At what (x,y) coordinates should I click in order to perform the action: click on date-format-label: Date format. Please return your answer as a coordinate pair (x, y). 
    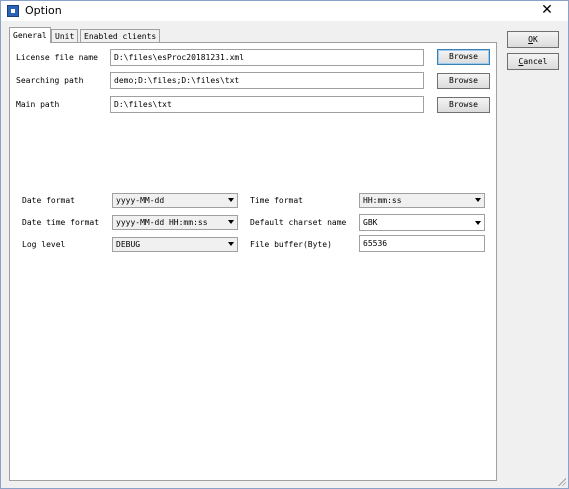
    Looking at the image, I should click on (48, 200).